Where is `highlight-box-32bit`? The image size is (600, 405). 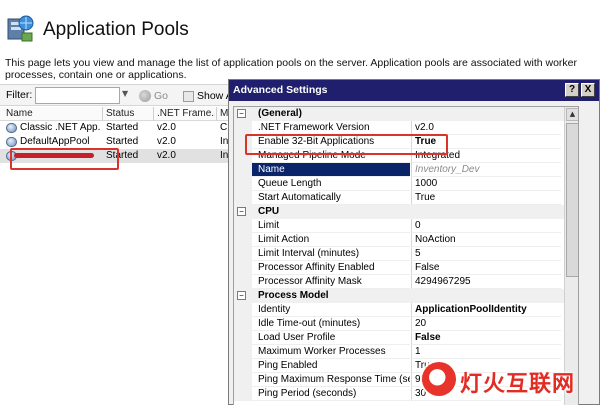
highlight-box-32bit is located at coordinates (346, 144).